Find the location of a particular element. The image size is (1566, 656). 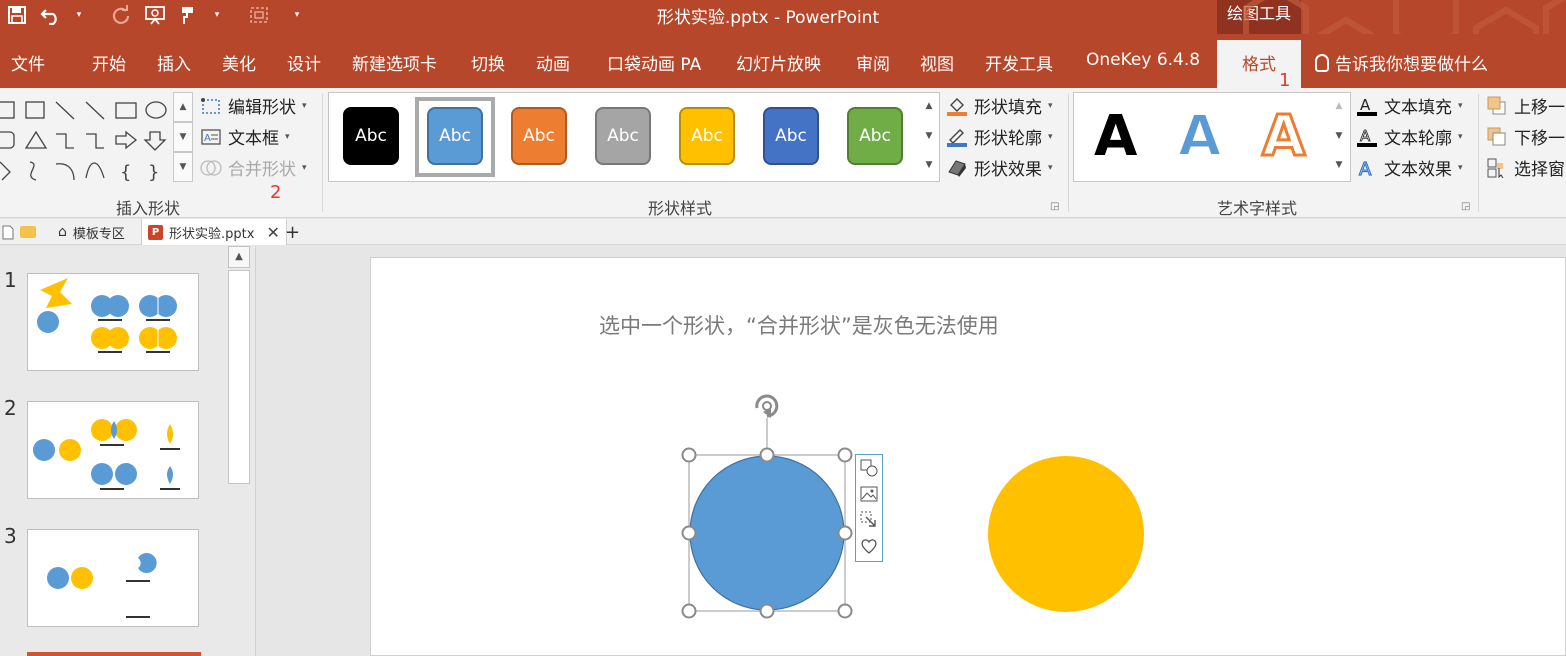

wordart-styles-gallery: A A A is located at coordinates (1212, 137).